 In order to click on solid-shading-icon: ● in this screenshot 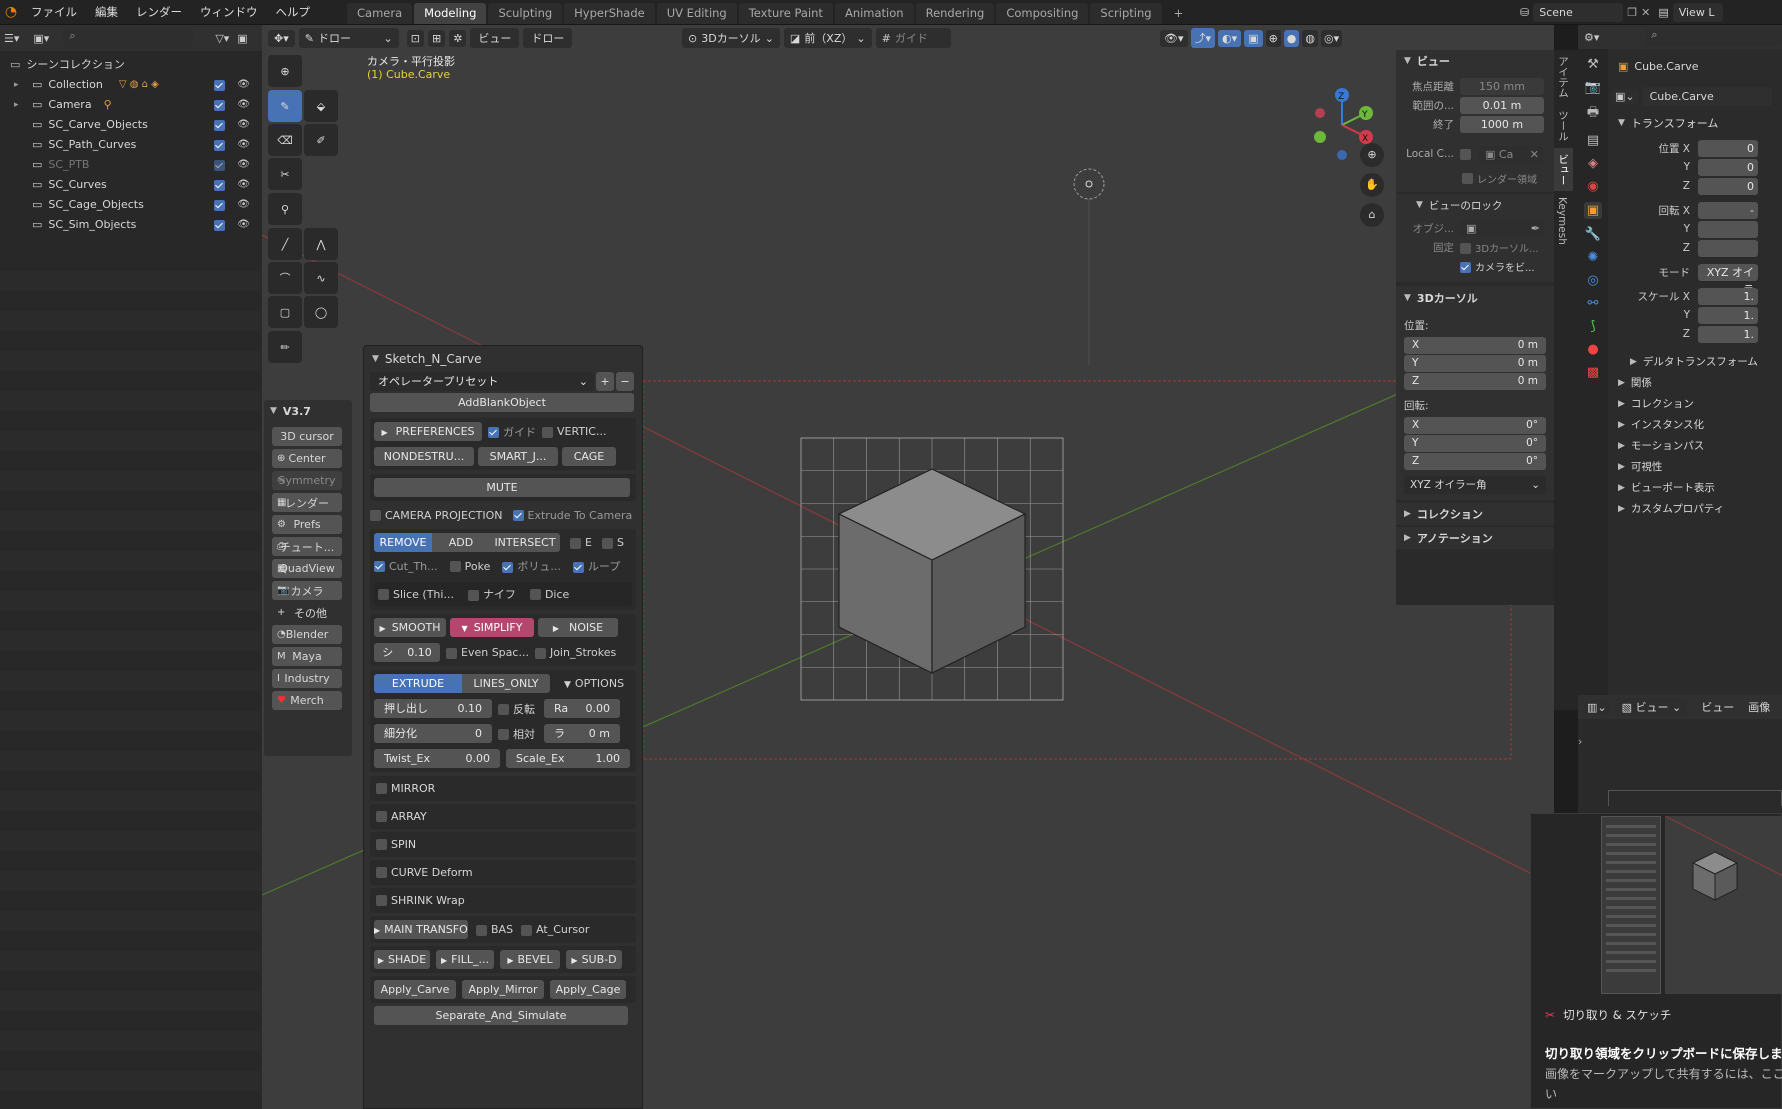, I will do `click(1291, 38)`.